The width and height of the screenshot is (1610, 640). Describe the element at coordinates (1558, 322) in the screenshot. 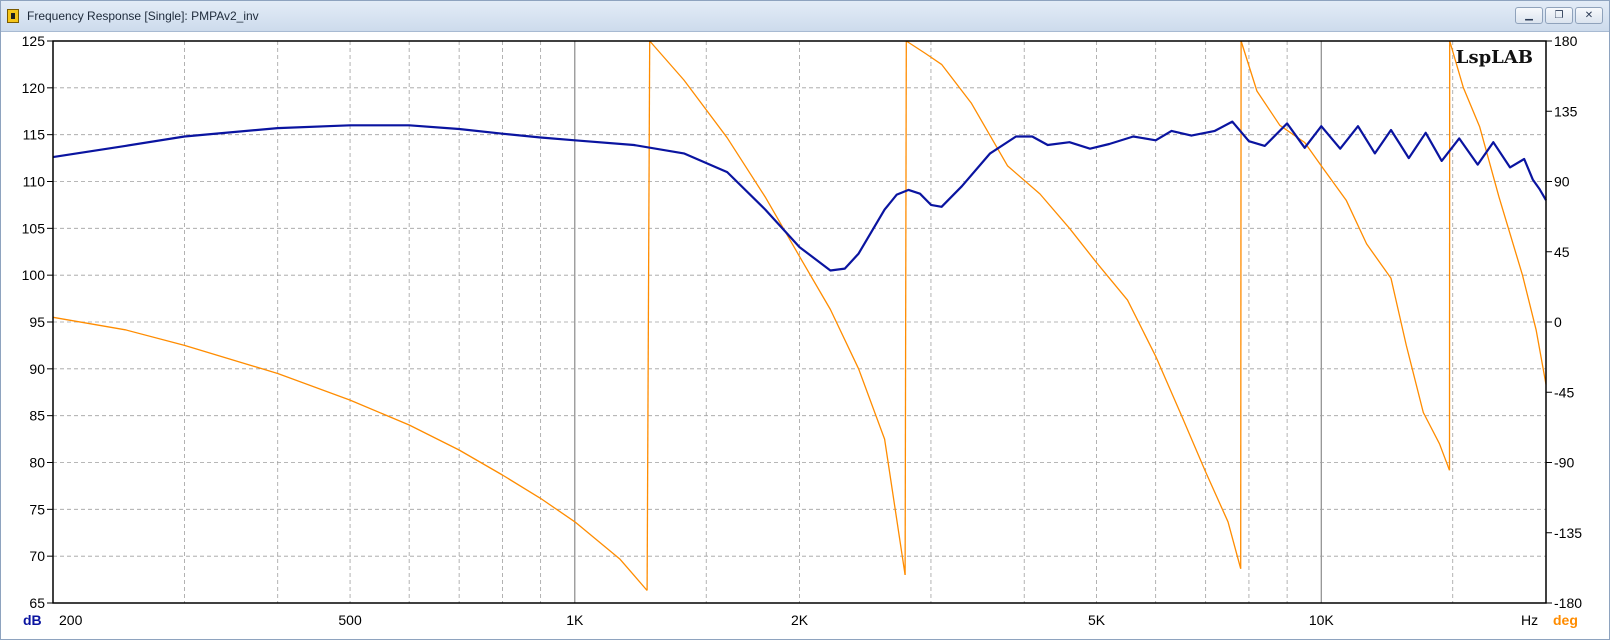

I see `right-tick-label: 0` at that location.